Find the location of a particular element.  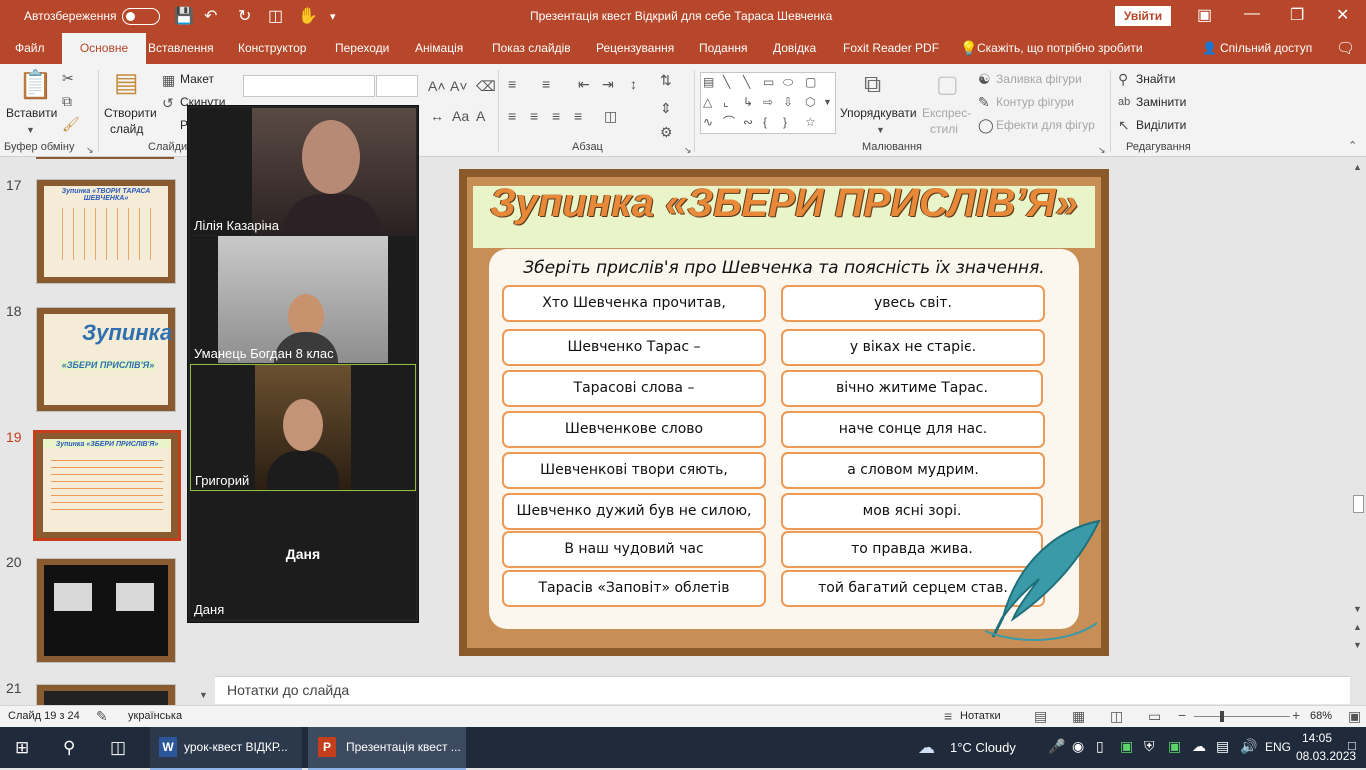

security-icon: ⛨ is located at coordinates (1149, 746).